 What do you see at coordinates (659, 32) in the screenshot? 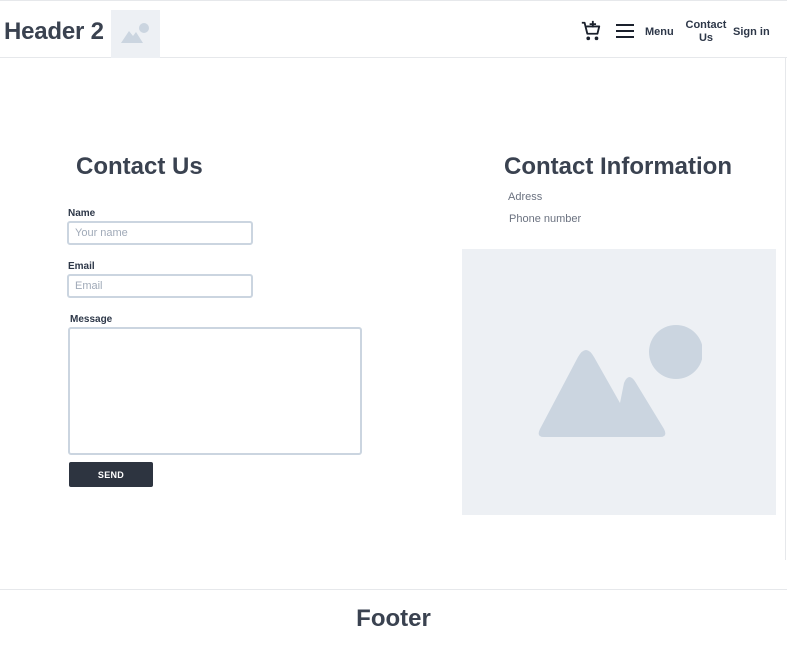
I see `nav-menu-link: Menu` at bounding box center [659, 32].